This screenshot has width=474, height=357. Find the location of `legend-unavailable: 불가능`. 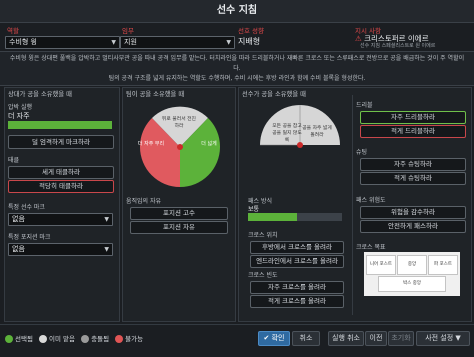

legend-unavailable: 불가능 is located at coordinates (134, 339).